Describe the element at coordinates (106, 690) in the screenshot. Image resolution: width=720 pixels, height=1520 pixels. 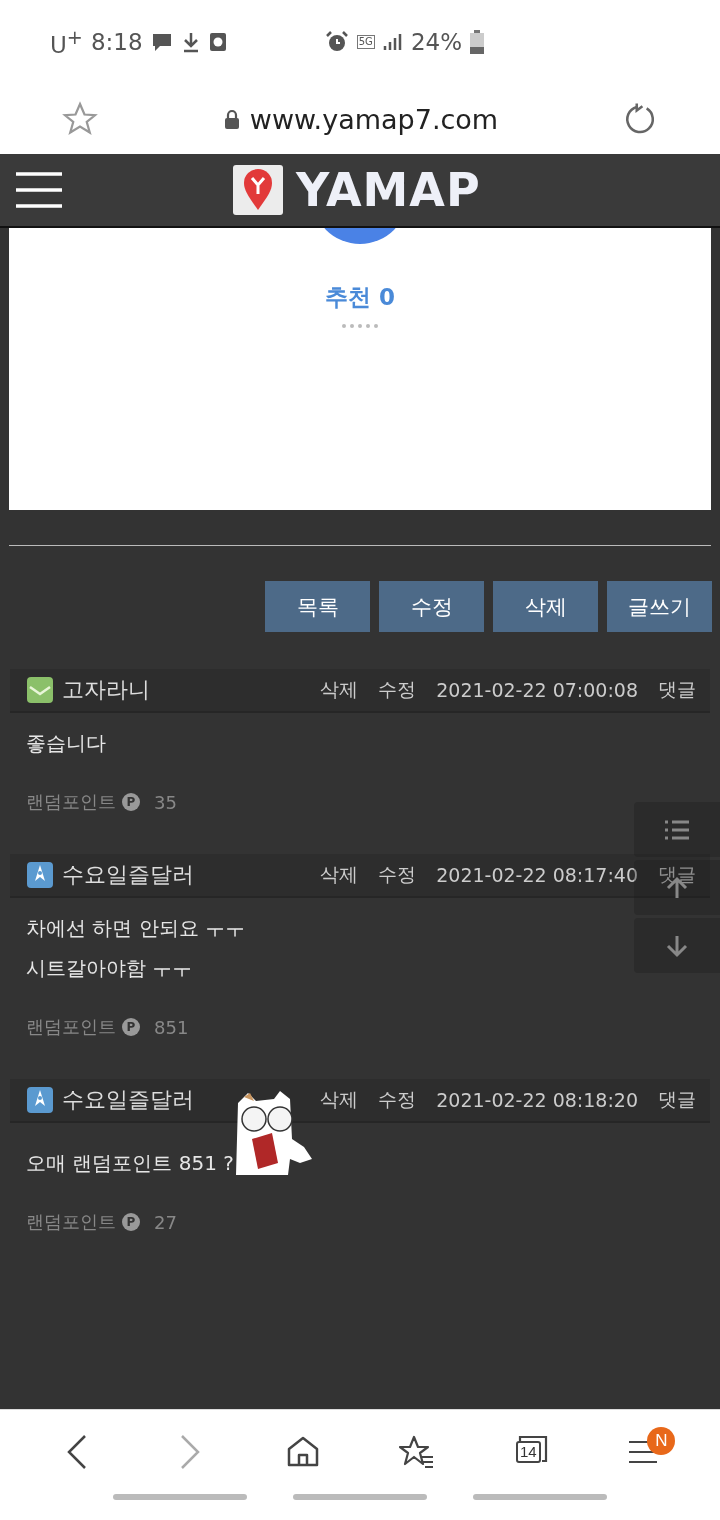
I see `comment-author: 고자라니` at that location.